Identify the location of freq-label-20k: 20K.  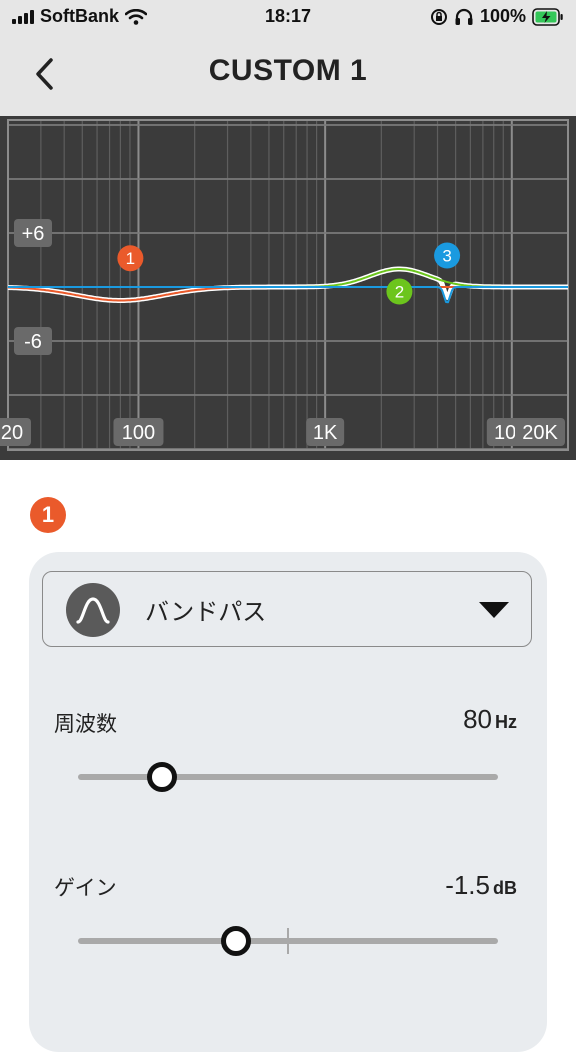
(540, 432).